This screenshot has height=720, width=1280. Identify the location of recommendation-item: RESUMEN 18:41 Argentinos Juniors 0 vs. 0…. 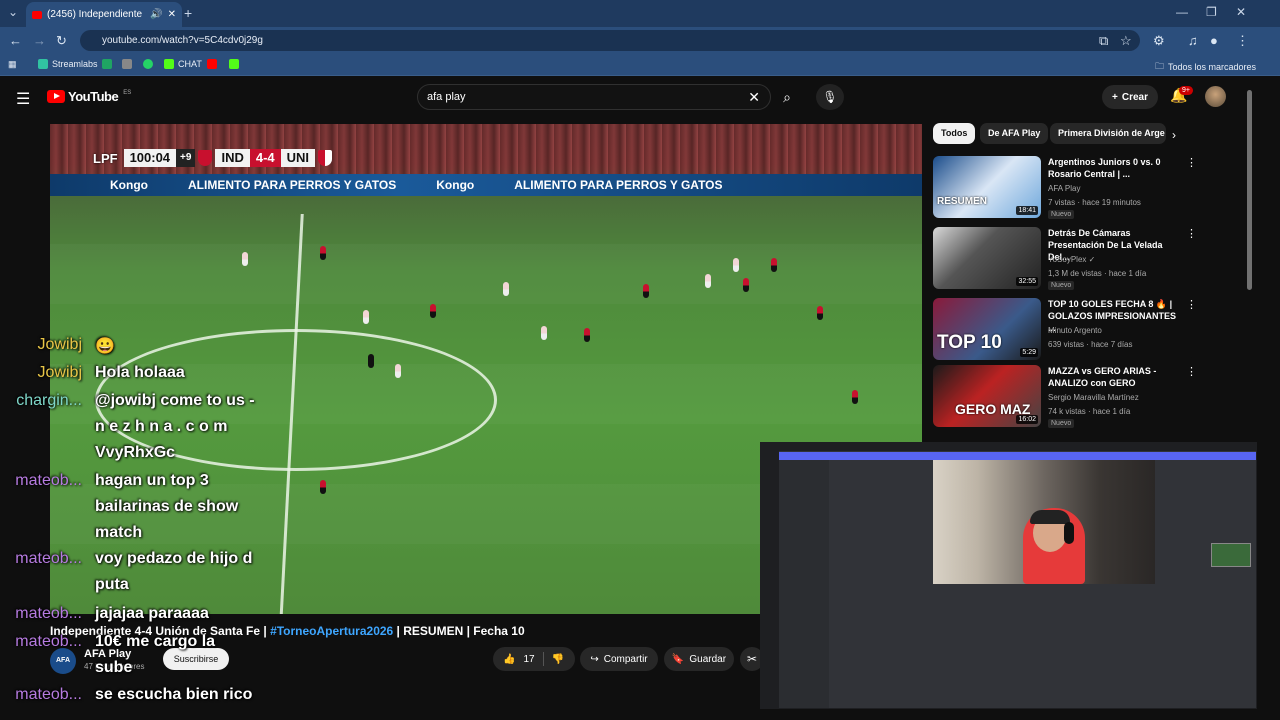
(1068, 188).